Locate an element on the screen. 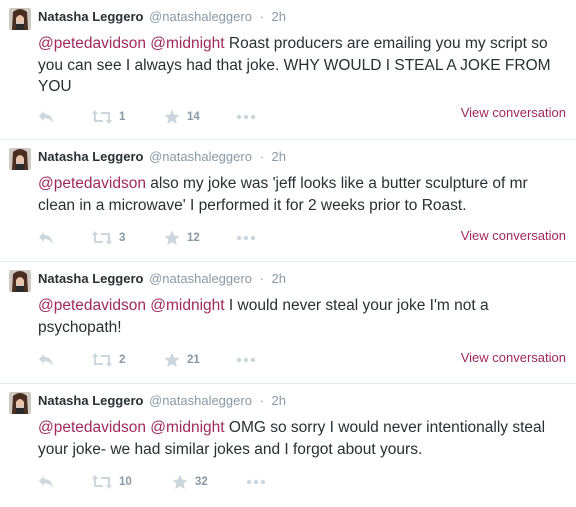 Image resolution: width=576 pixels, height=507 pixels. favorite-button: 21 is located at coordinates (182, 360).